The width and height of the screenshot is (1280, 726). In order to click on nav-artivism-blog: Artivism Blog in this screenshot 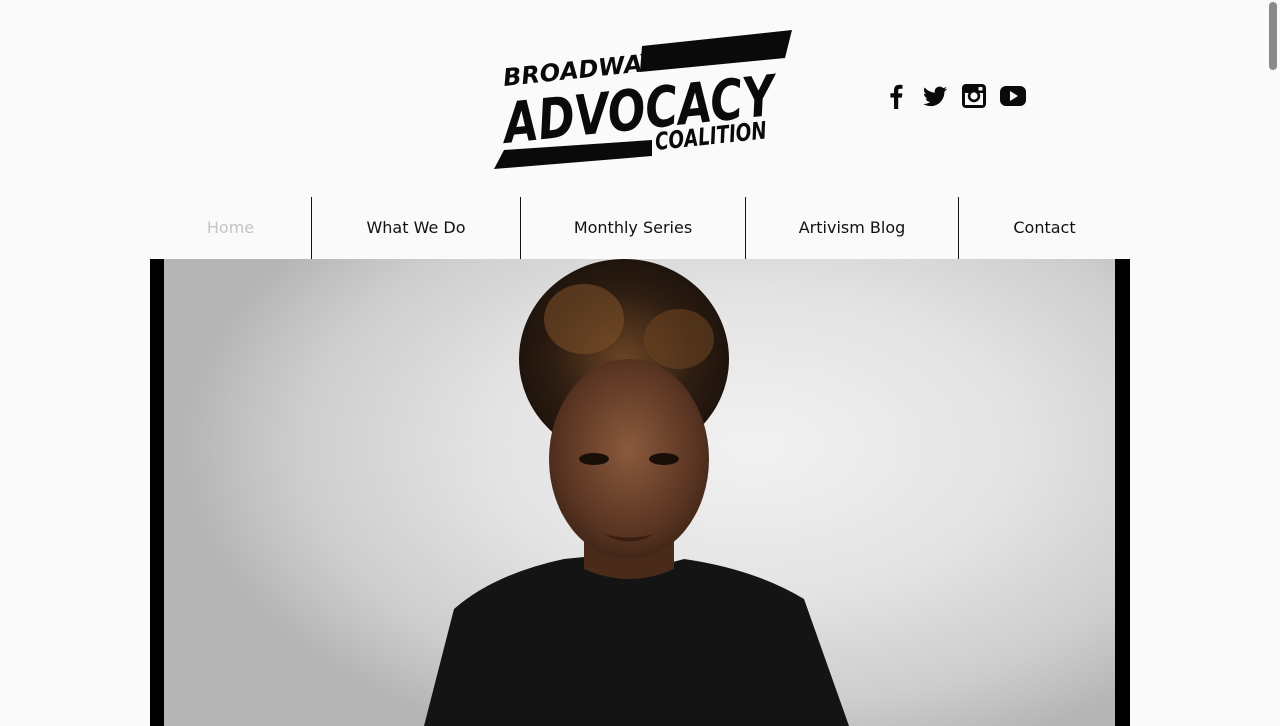, I will do `click(851, 228)`.